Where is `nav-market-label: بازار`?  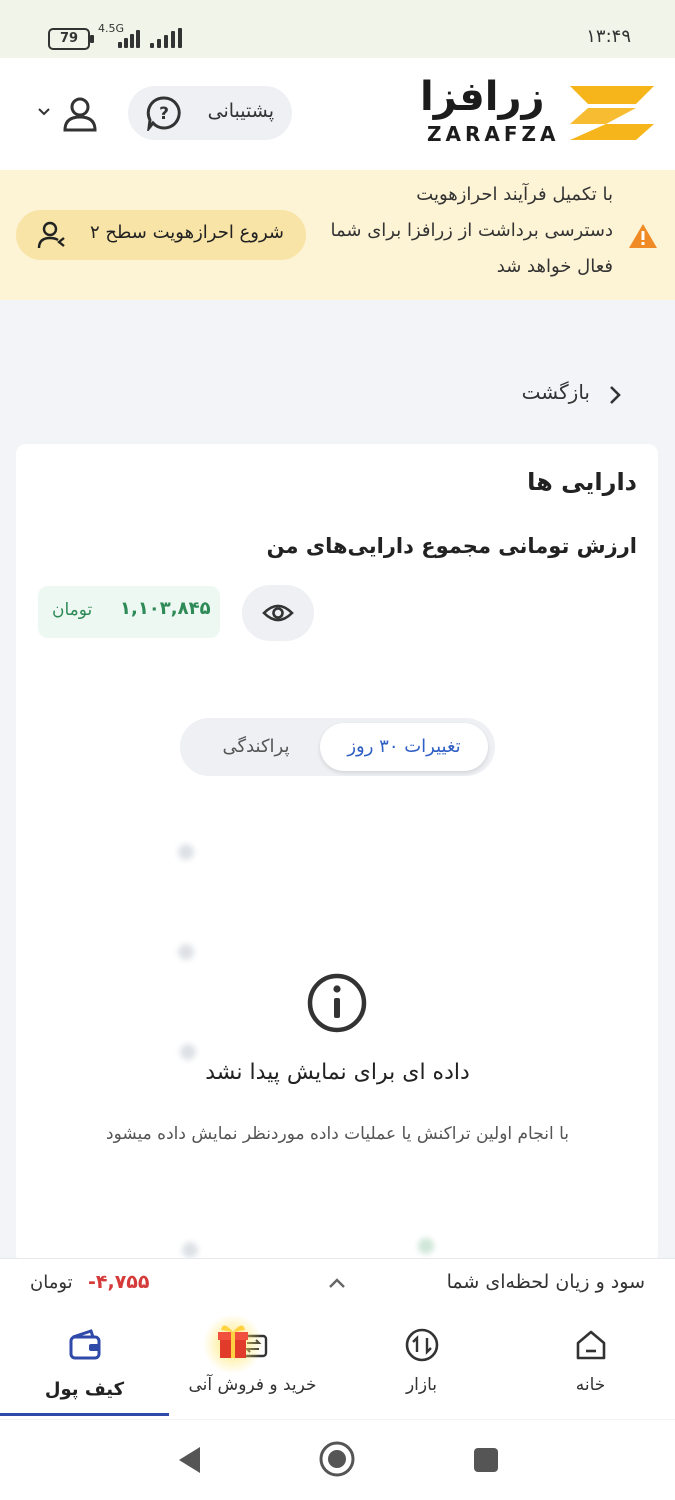
nav-market-label: بازار is located at coordinates (421, 1385).